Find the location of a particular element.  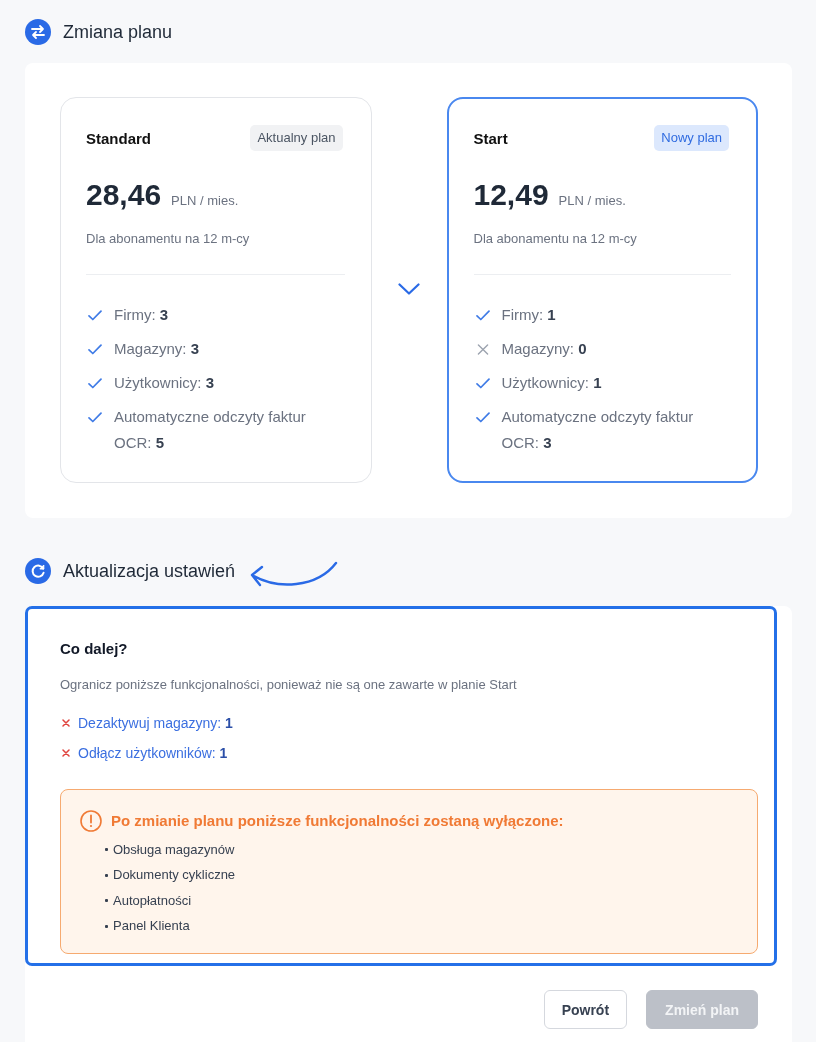

plan-badge: Nowy plan is located at coordinates (691, 138).